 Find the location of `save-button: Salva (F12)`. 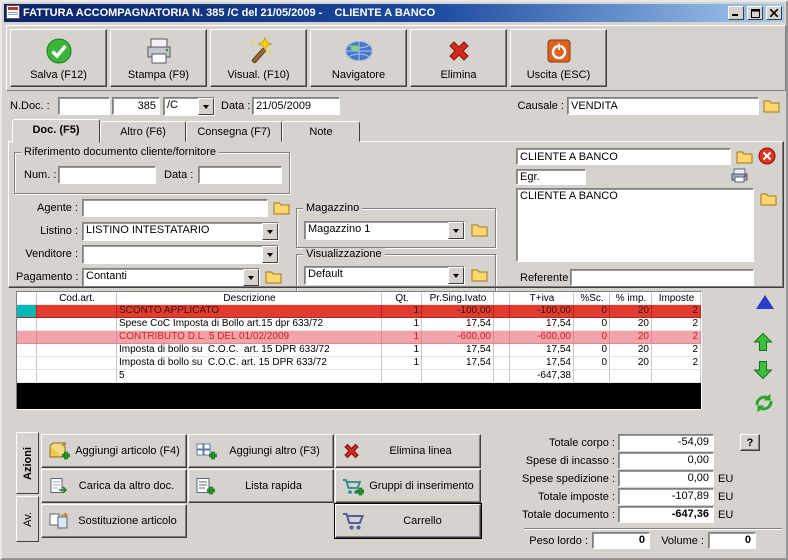

save-button: Salva (F12) is located at coordinates (58, 58).